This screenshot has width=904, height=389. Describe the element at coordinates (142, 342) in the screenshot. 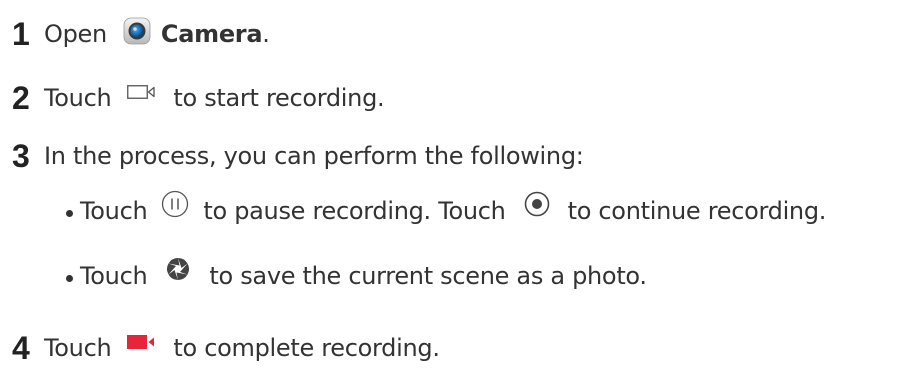

I see `stop-record-icon` at that location.